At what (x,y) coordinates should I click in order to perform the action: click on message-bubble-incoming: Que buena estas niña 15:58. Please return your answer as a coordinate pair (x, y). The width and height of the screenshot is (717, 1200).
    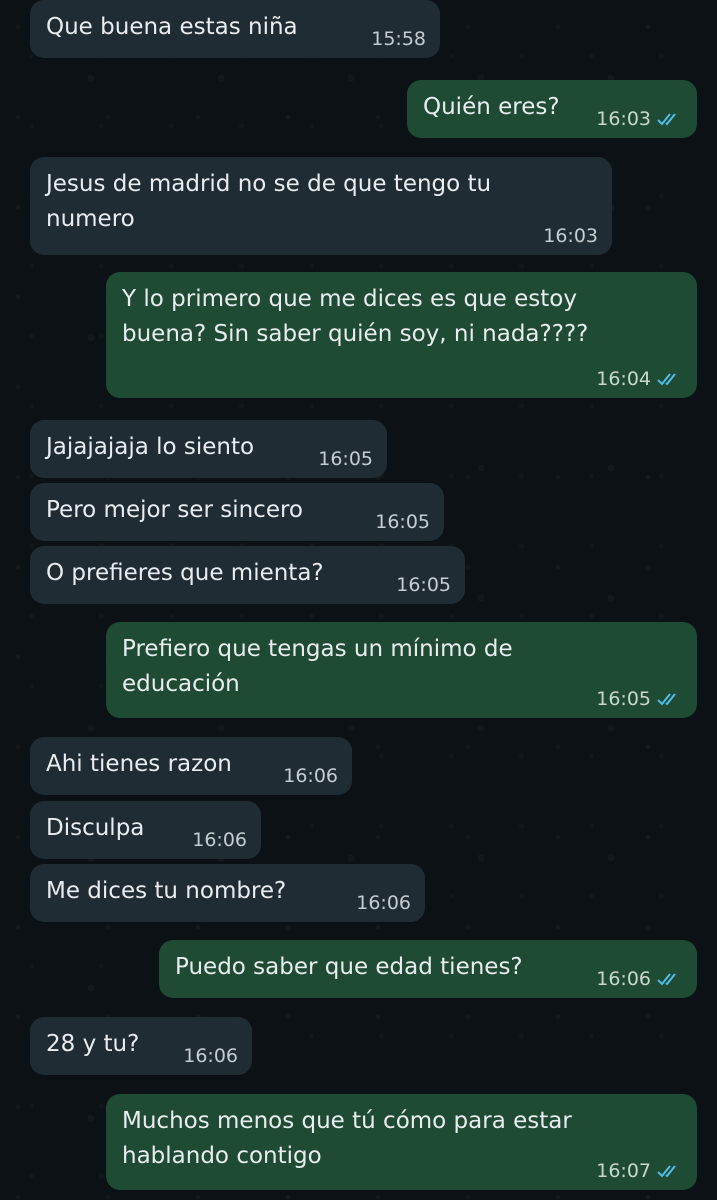
    Looking at the image, I should click on (235, 29).